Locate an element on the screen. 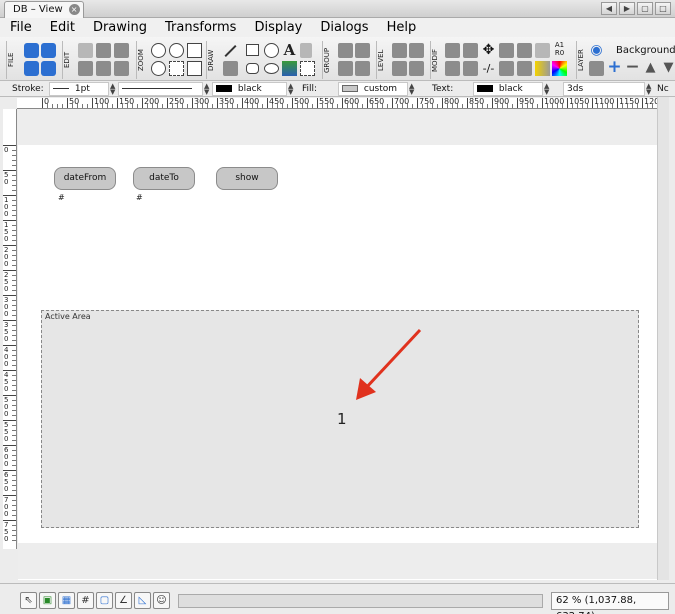 Image resolution: width=675 pixels, height=614 pixels. flip-icon is located at coordinates (542, 50).